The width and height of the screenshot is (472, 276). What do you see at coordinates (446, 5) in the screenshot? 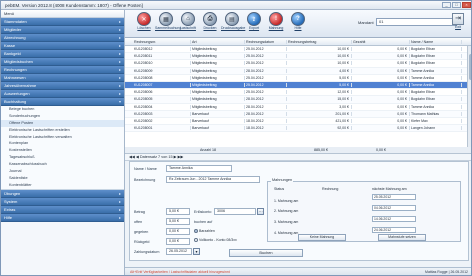
I see `minimize-button: _` at bounding box center [446, 5].